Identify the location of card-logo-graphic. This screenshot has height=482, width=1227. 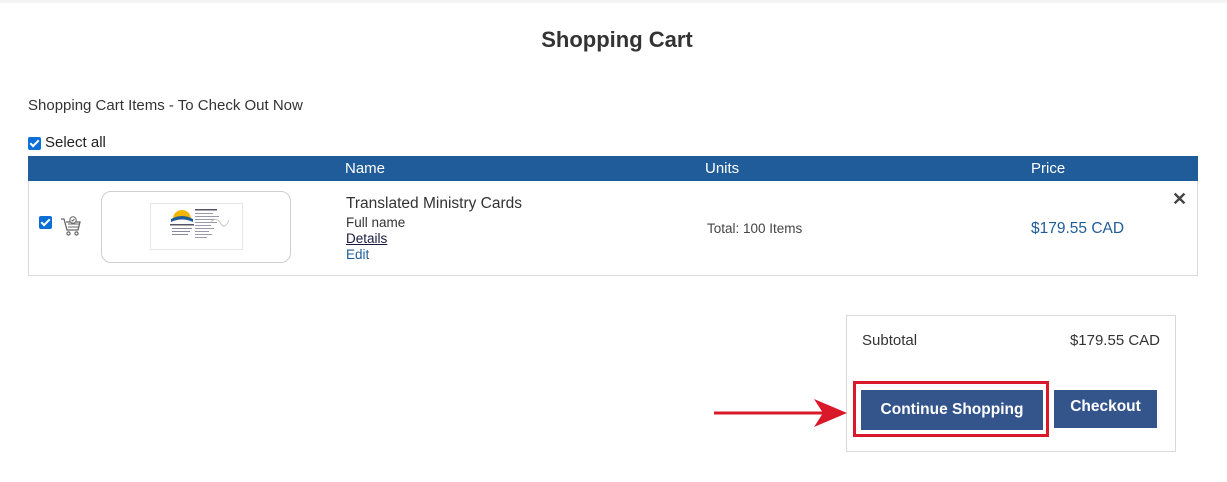
(200, 223).